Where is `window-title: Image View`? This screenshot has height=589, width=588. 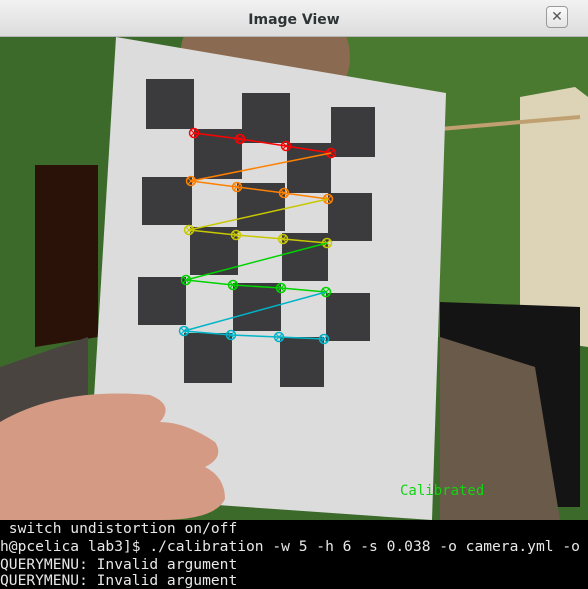
window-title: Image View is located at coordinates (294, 20).